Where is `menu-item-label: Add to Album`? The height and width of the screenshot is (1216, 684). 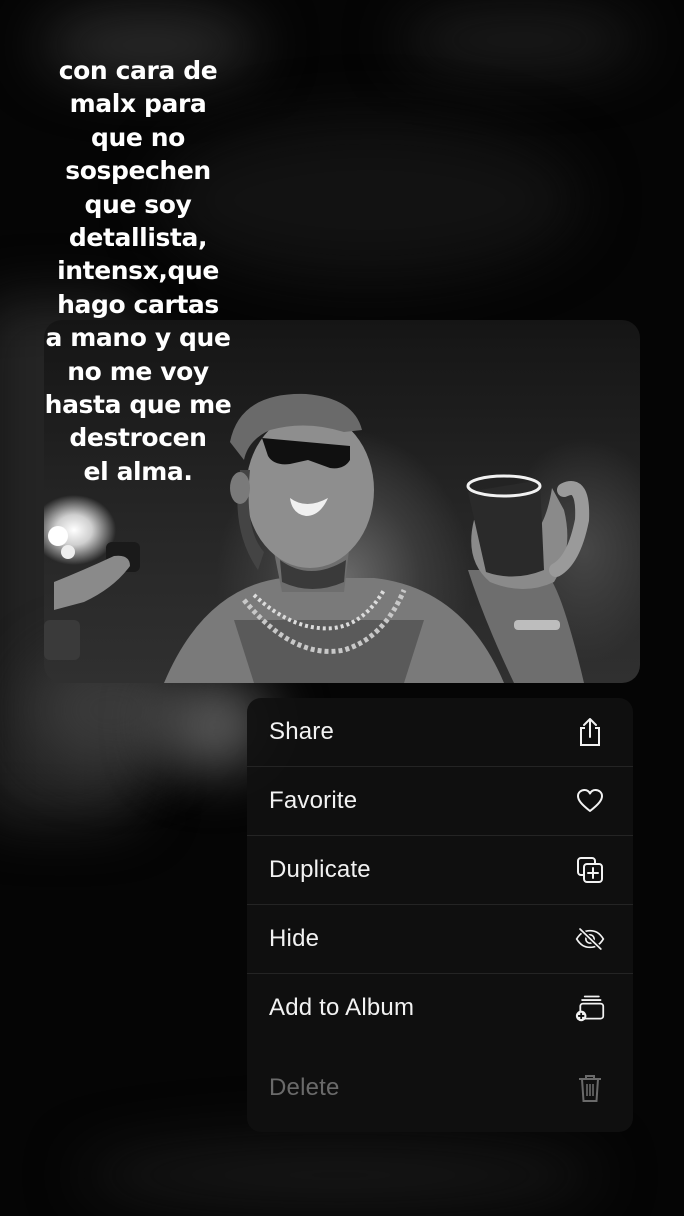 menu-item-label: Add to Album is located at coordinates (342, 1007).